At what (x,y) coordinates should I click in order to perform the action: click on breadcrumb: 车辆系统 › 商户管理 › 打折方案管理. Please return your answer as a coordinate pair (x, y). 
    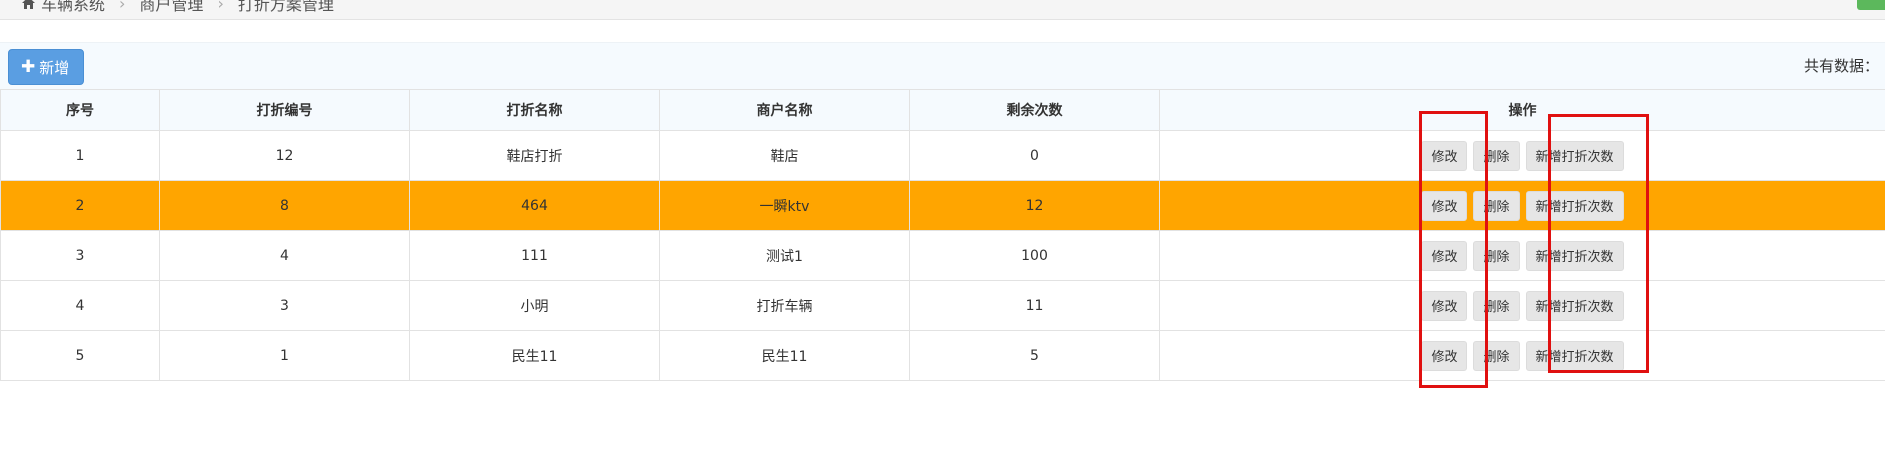
    Looking at the image, I should click on (178, 7).